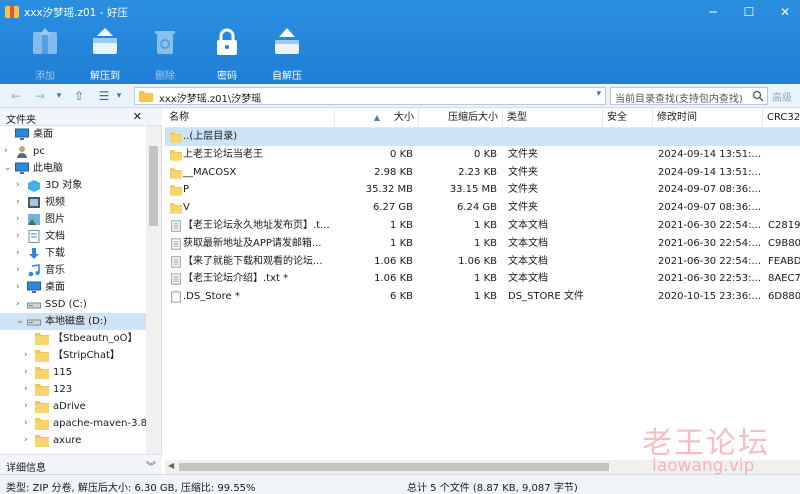 This screenshot has height=494, width=800. I want to click on cell-size: 0 KB, so click(401, 154).